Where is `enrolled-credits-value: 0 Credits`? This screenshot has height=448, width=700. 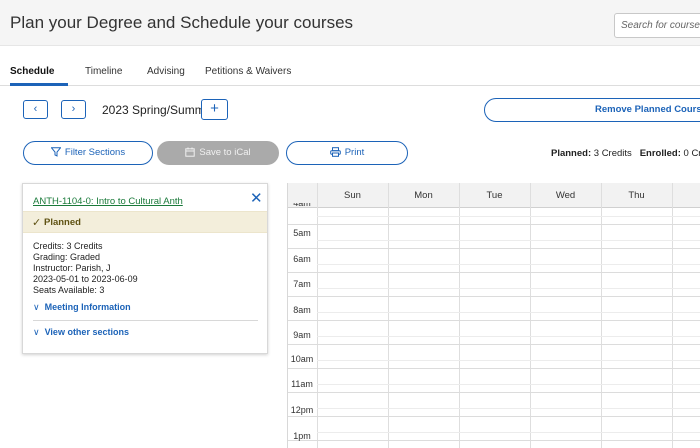 enrolled-credits-value: 0 Credits is located at coordinates (691, 153).